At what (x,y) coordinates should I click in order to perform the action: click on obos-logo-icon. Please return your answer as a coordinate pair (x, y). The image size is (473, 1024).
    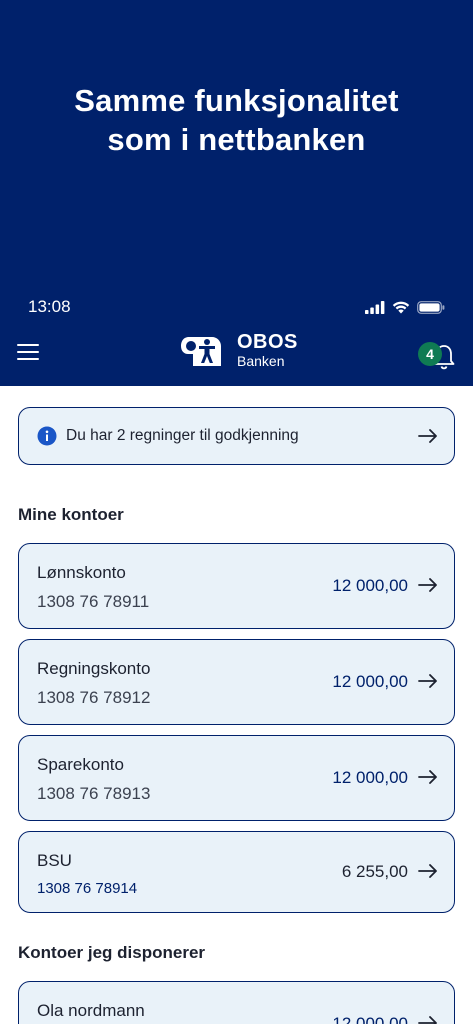
    Looking at the image, I should click on (201, 351).